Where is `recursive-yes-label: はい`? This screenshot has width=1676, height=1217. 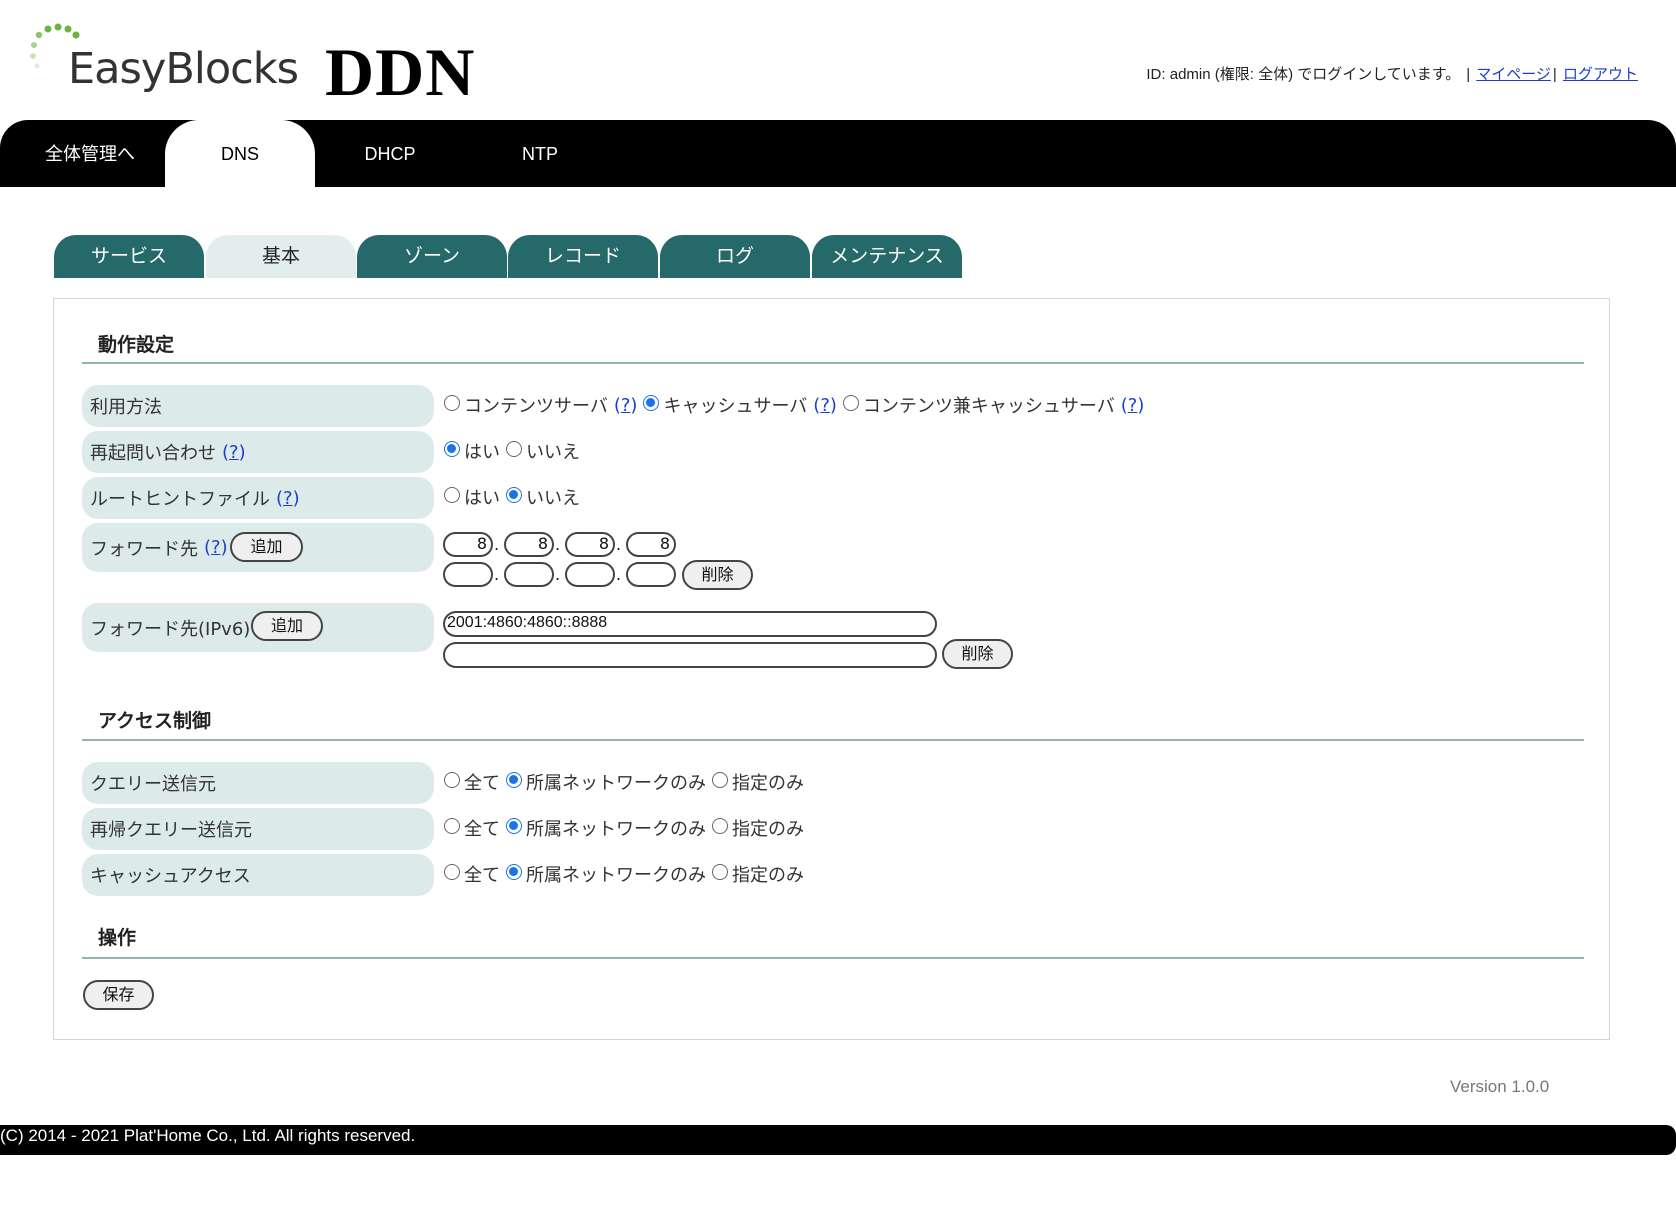 recursive-yes-label: はい is located at coordinates (482, 452).